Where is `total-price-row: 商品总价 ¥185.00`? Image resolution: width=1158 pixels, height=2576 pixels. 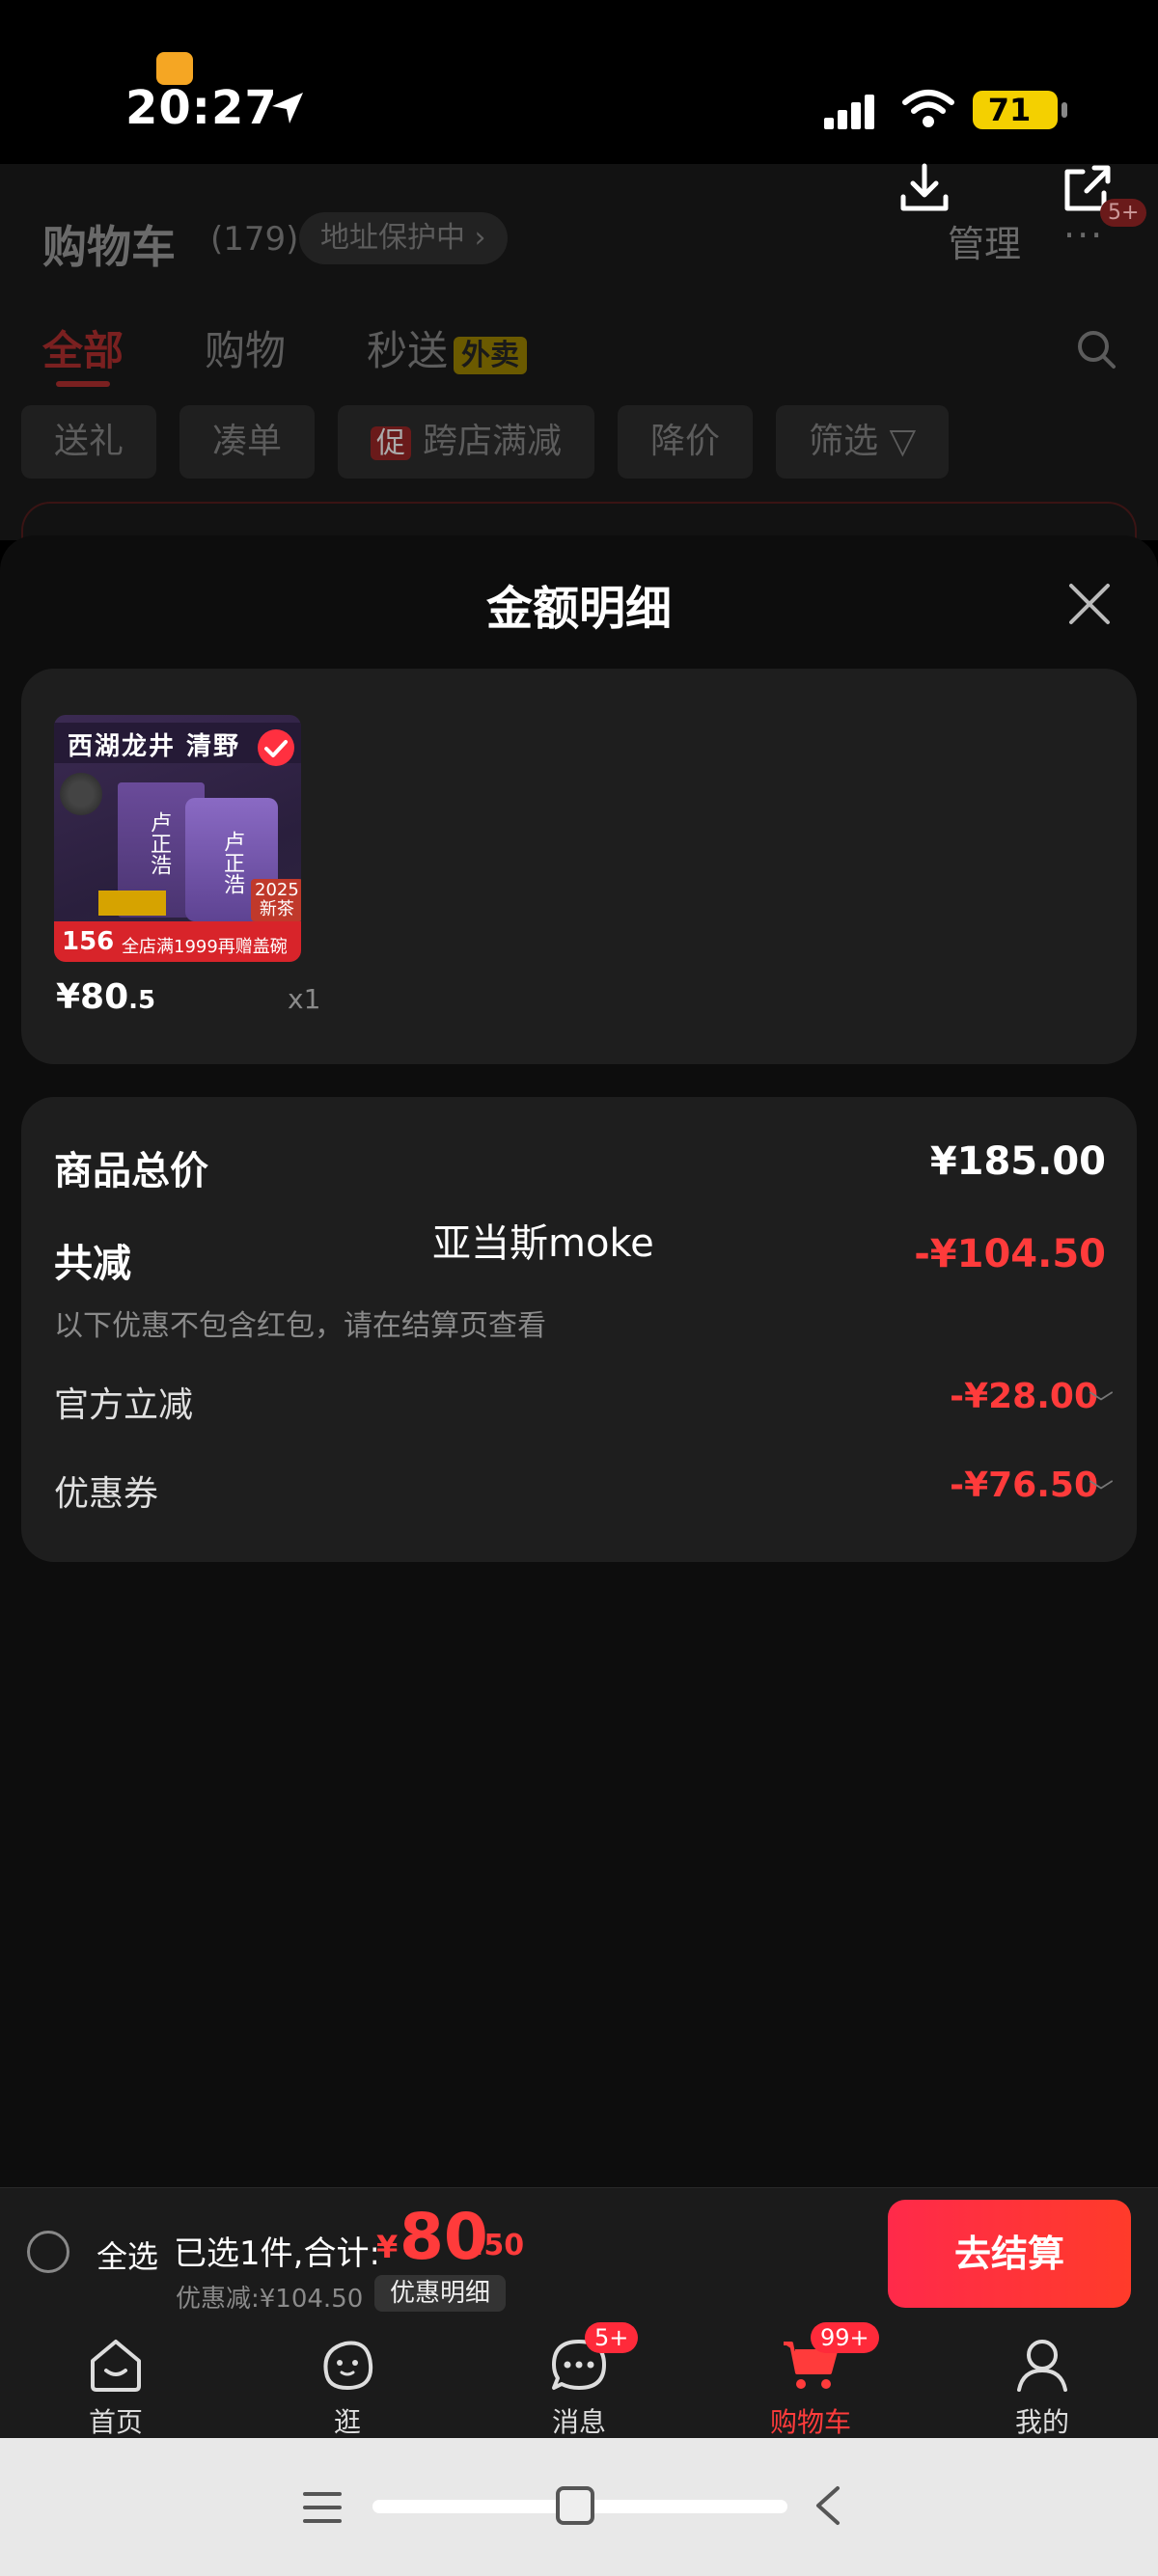
total-price-row: 商品总价 ¥185.00 is located at coordinates (580, 1168).